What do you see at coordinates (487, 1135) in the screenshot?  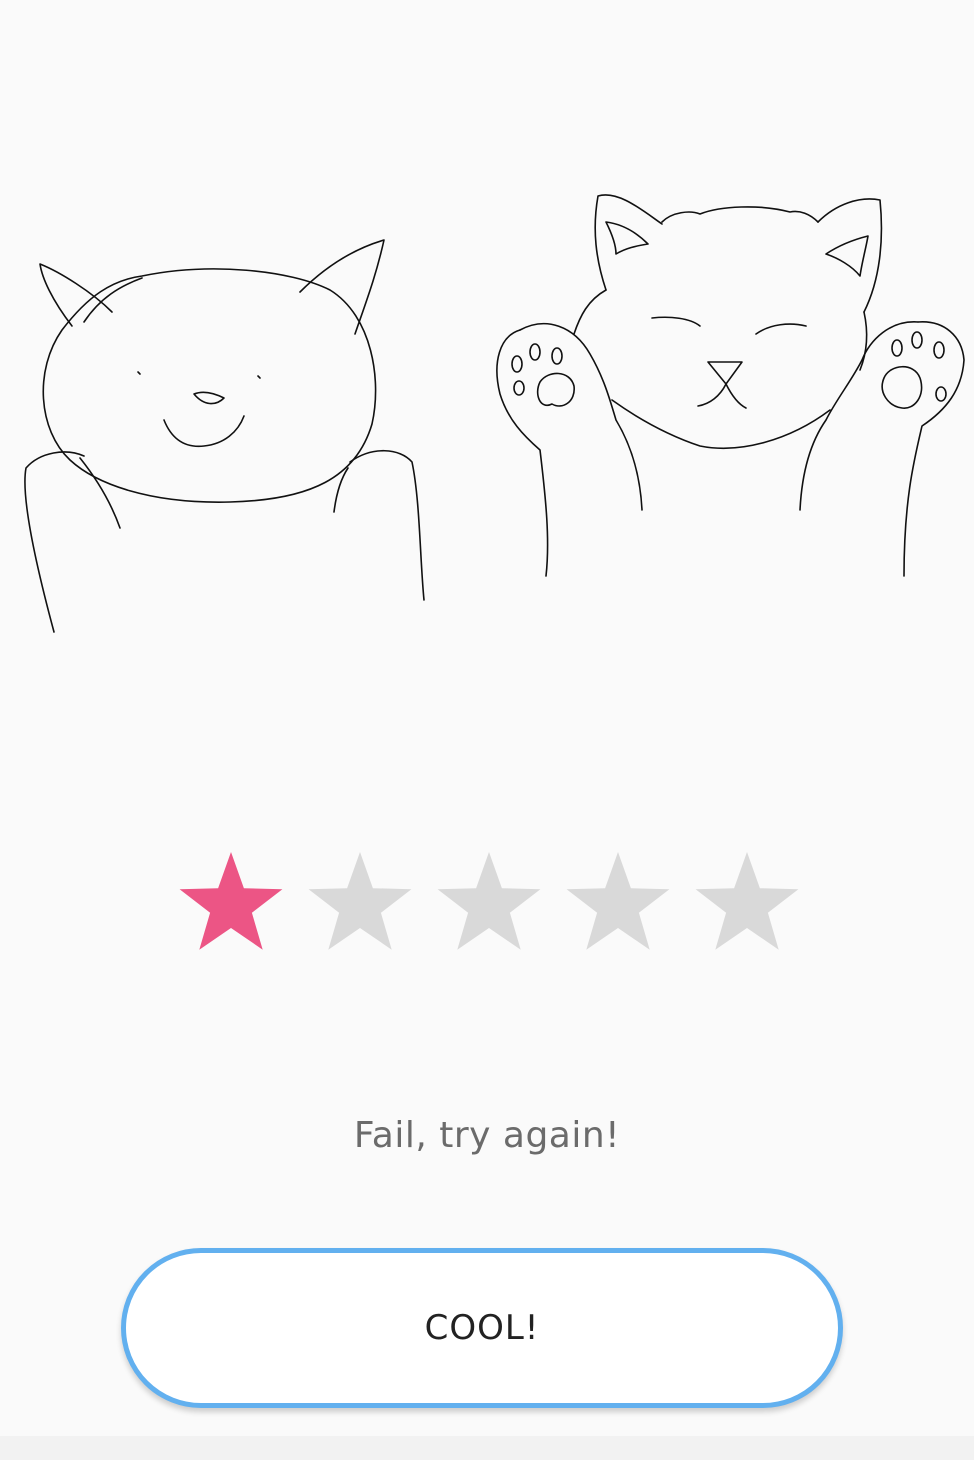 I see `result-message: Fail, try again!` at bounding box center [487, 1135].